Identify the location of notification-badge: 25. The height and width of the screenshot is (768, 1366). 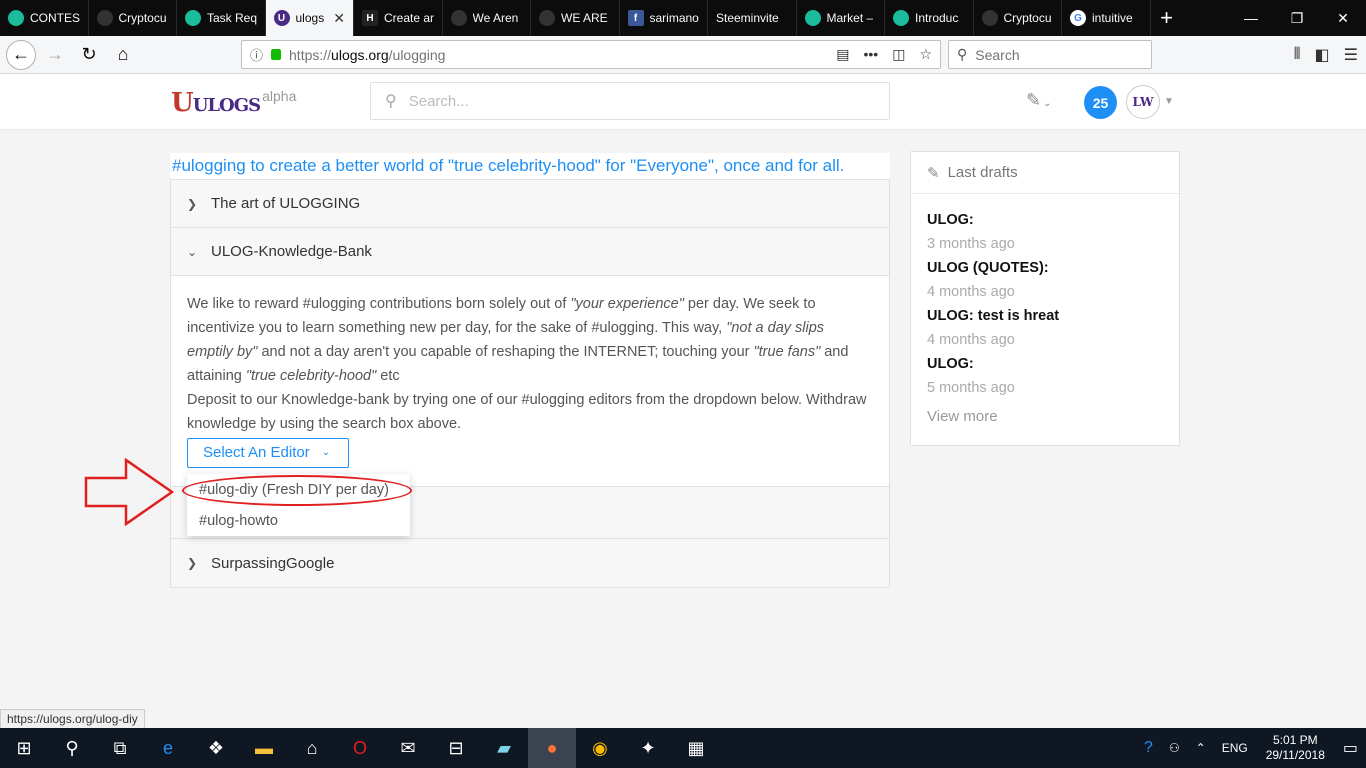
(1100, 102).